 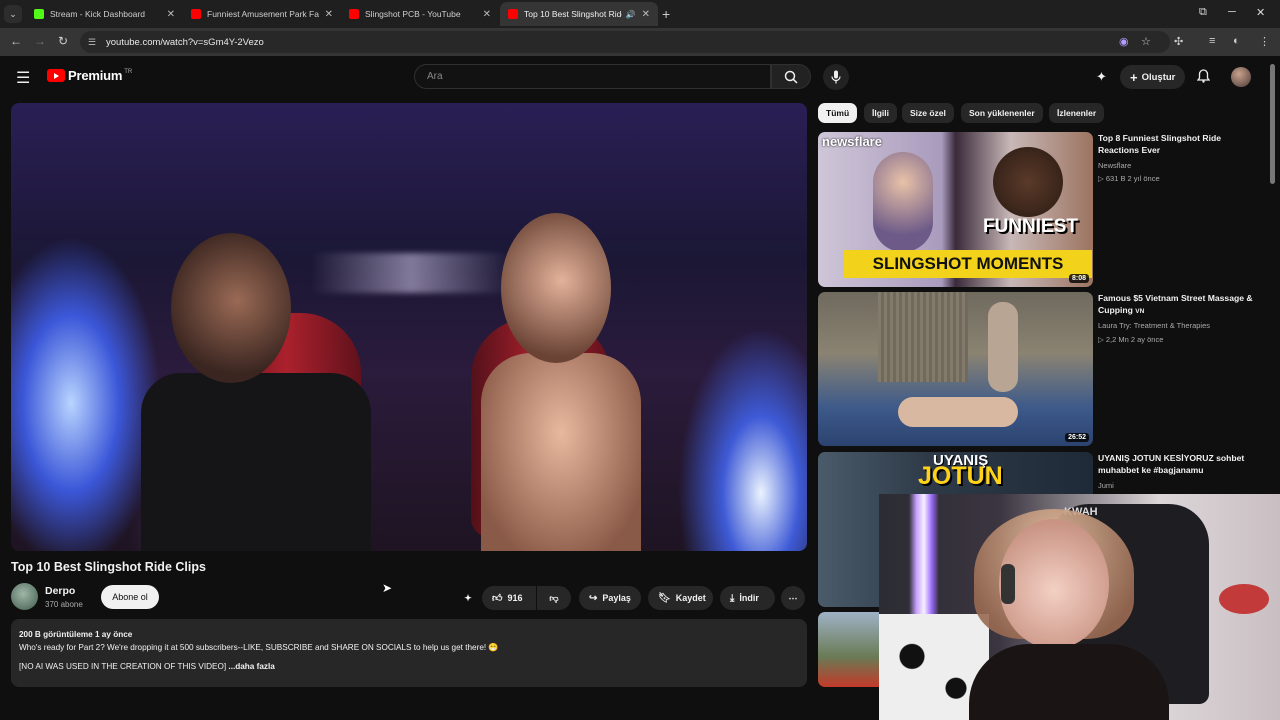 What do you see at coordinates (56, 75) in the screenshot?
I see `youtube-play-icon` at bounding box center [56, 75].